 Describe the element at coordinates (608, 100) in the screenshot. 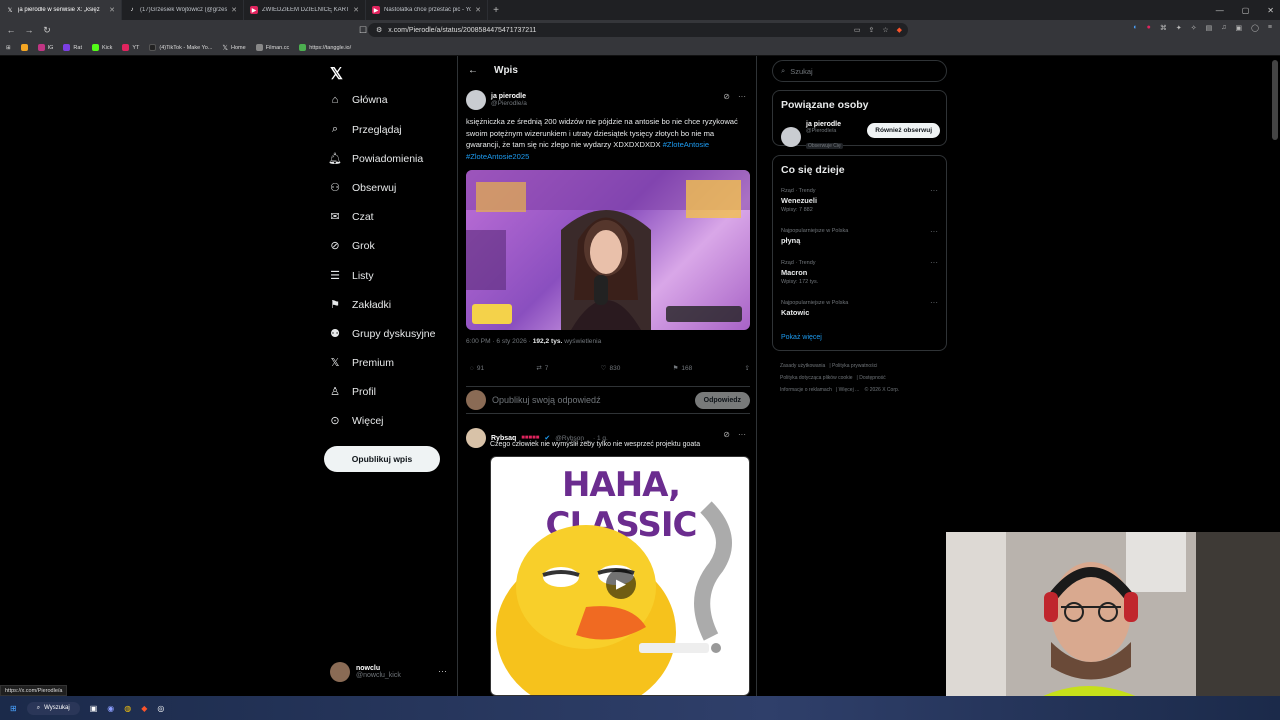

I see `tweet-author: ja pierodle @Pierodle/a` at that location.